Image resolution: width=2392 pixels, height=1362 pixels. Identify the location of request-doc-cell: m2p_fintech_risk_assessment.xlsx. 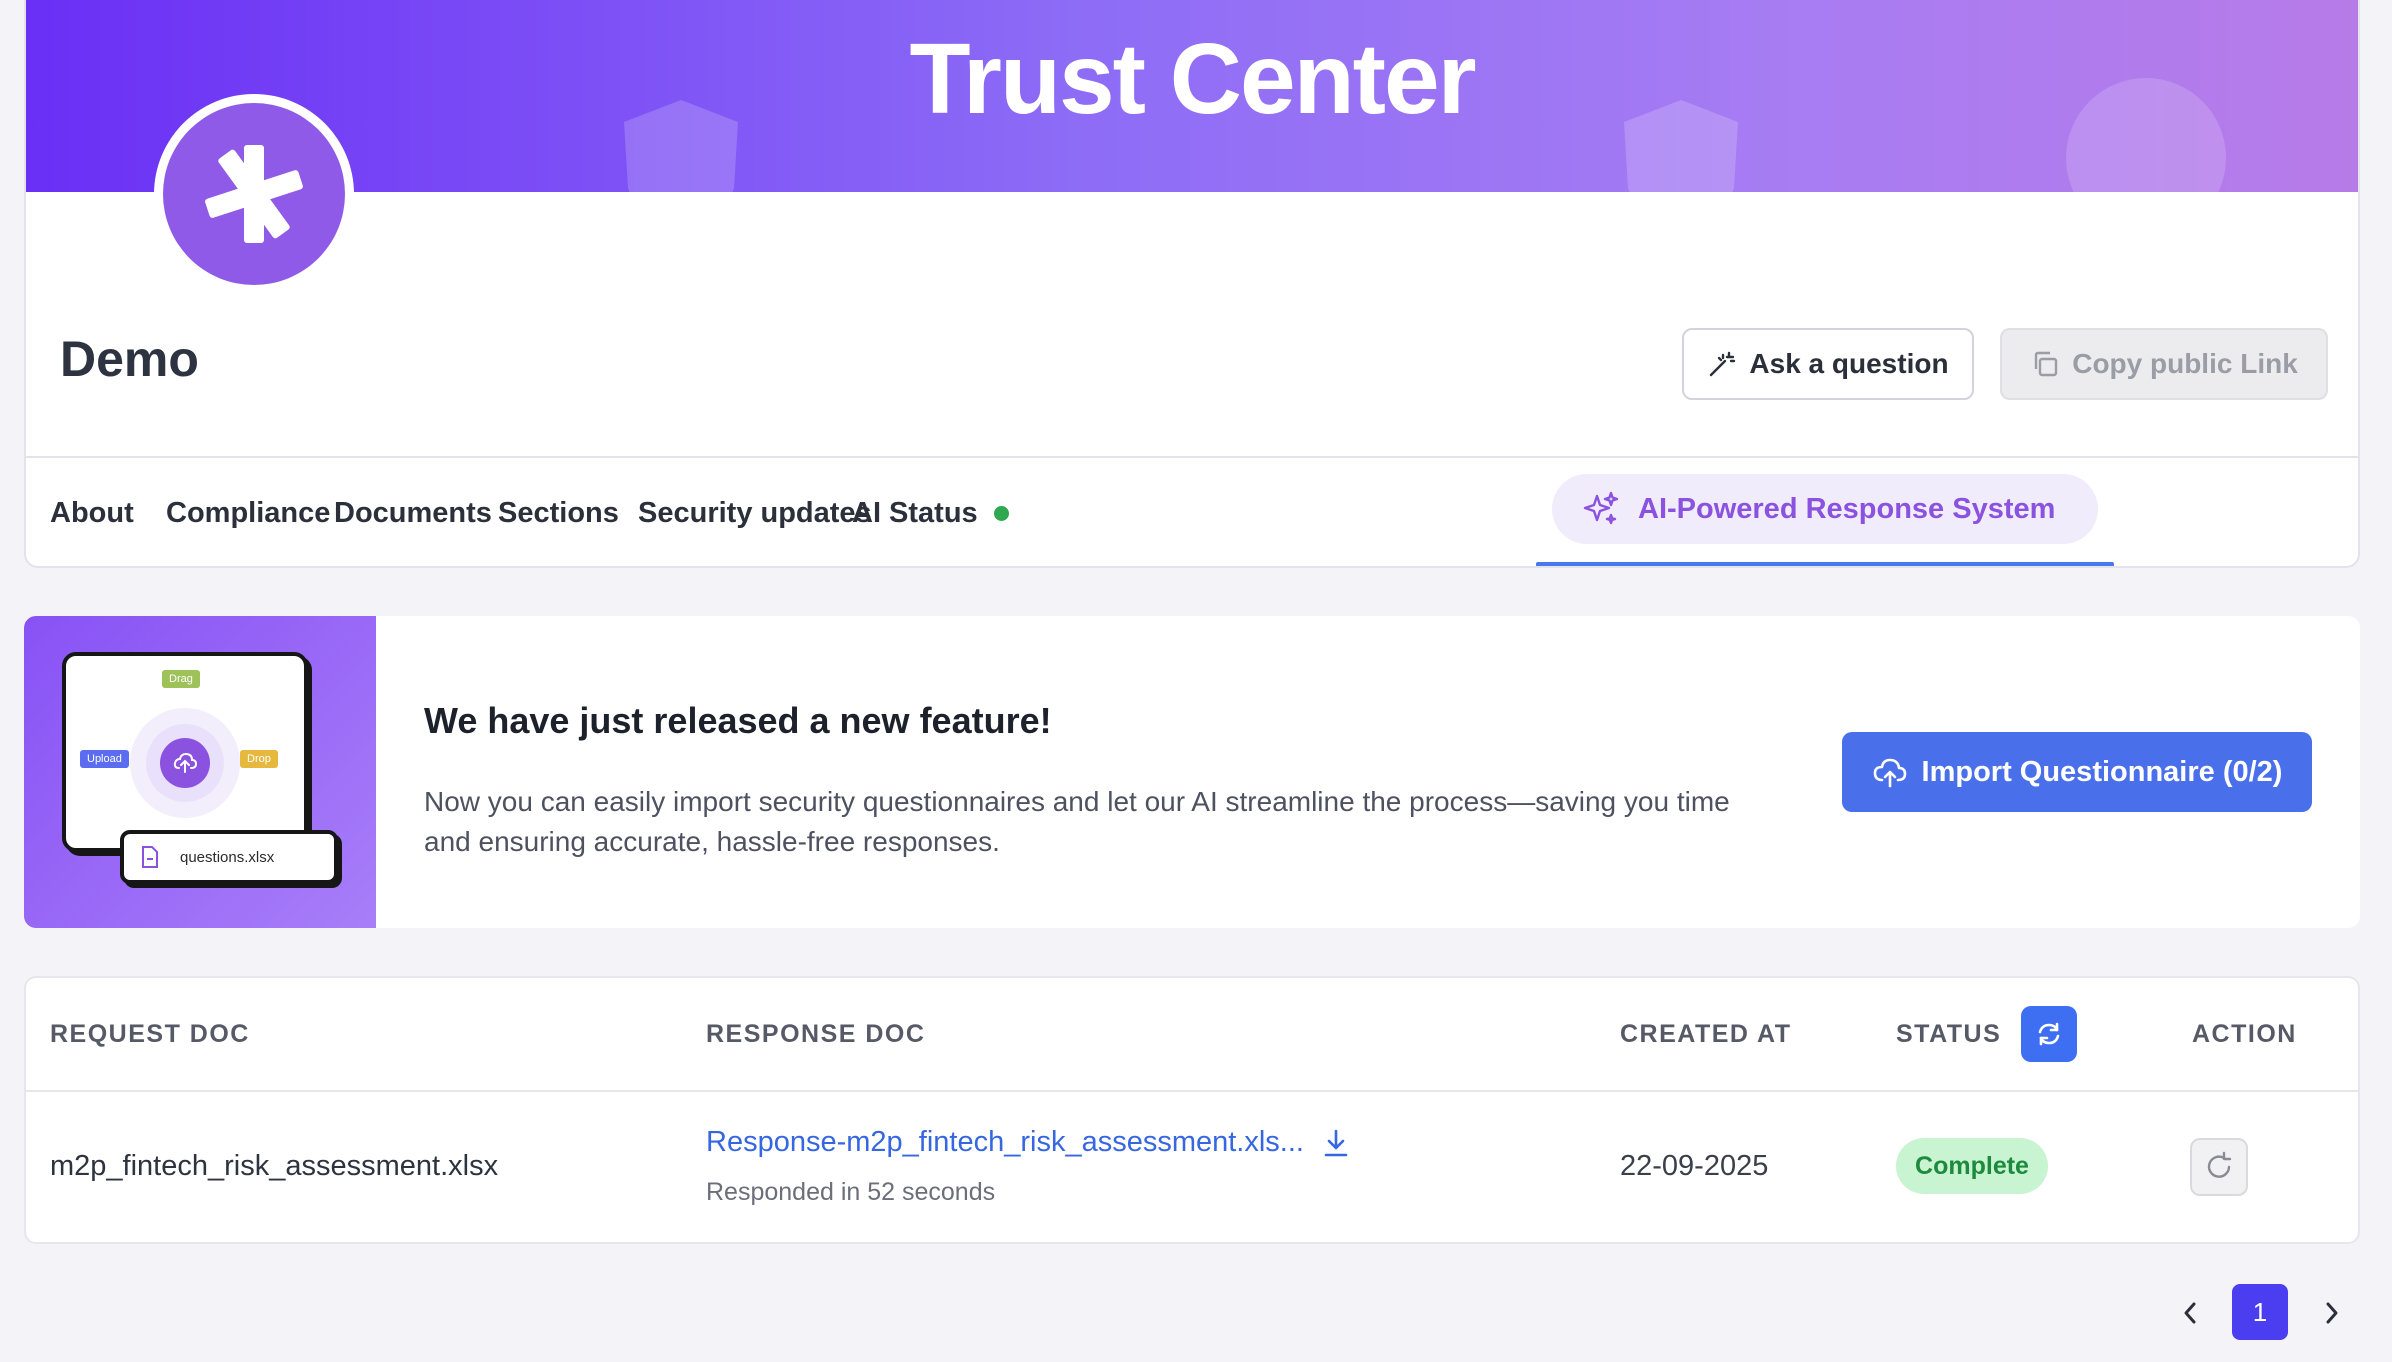
(274, 1166).